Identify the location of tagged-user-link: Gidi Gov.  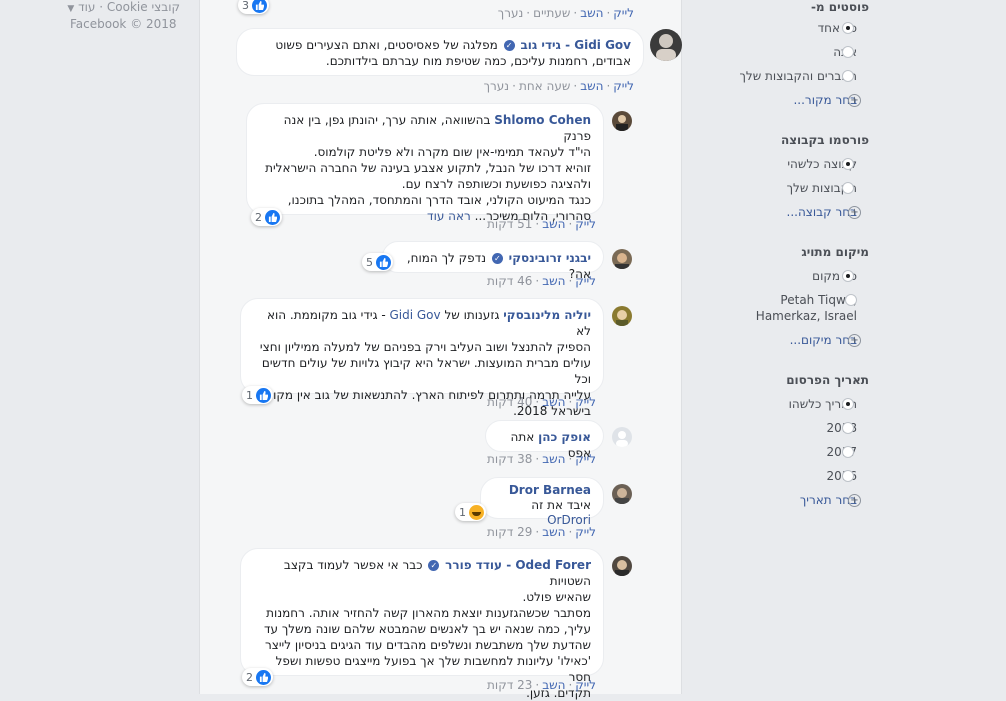
(414, 315).